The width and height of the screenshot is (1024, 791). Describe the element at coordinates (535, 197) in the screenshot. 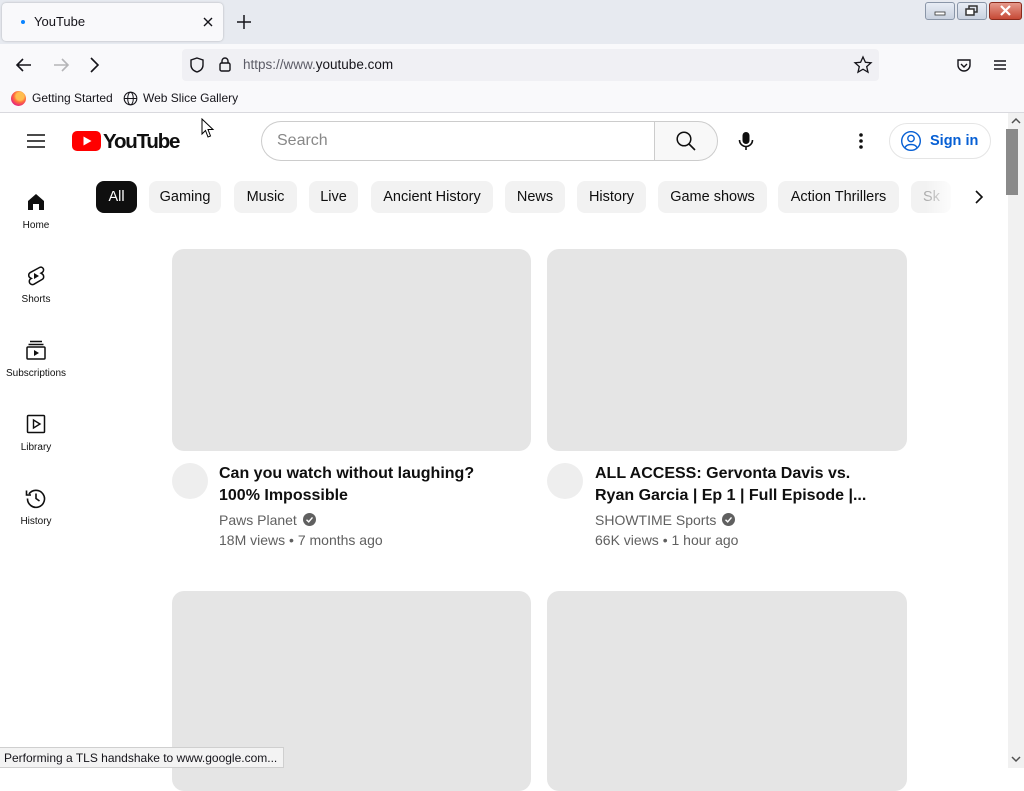

I see `chip-news: News` at that location.